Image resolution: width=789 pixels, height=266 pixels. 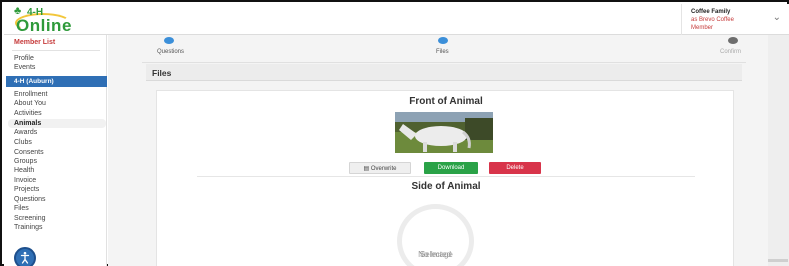 I want to click on sidebar-item-about-you: About You, so click(x=30, y=103).